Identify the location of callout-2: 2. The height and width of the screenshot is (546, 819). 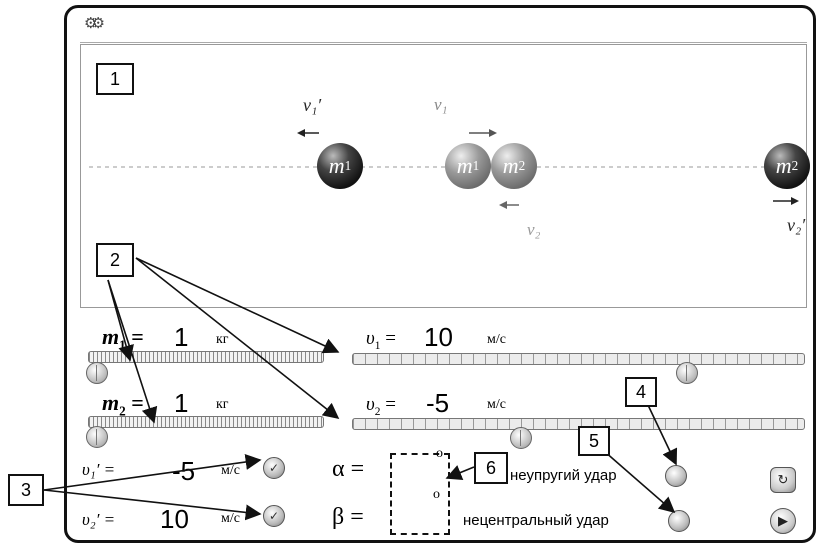
(115, 260).